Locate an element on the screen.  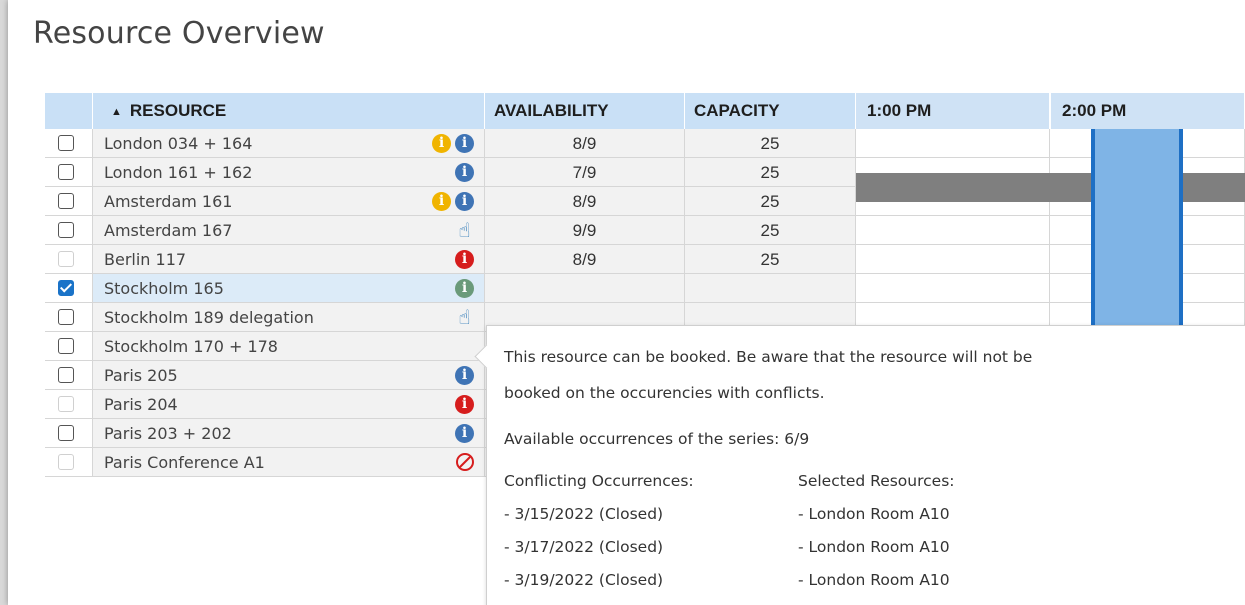
busy-block is located at coordinates (1050, 187).